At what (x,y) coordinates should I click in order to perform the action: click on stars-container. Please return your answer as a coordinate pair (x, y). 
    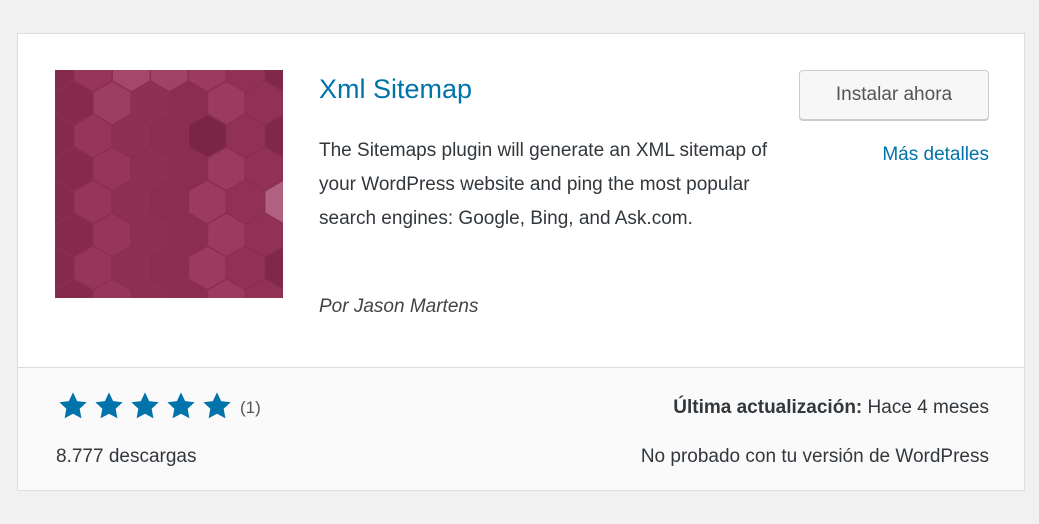
    Looking at the image, I should click on (146, 408).